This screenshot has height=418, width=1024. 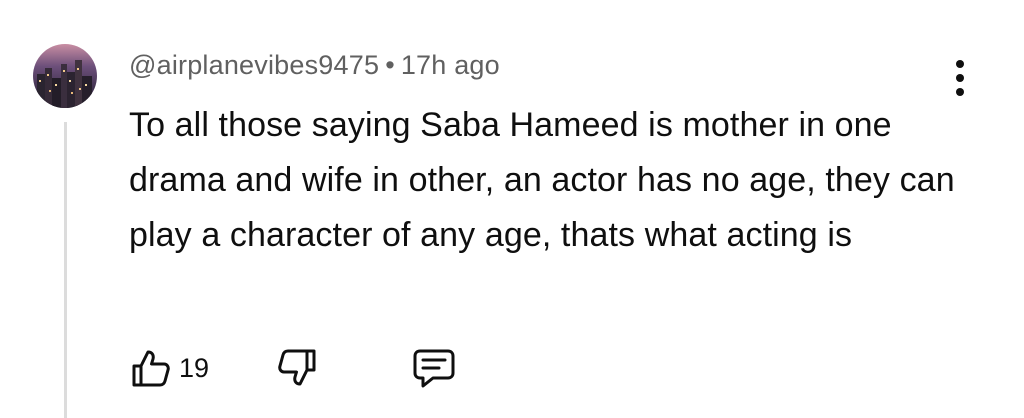 What do you see at coordinates (151, 368) in the screenshot?
I see `thumb-up-icon` at bounding box center [151, 368].